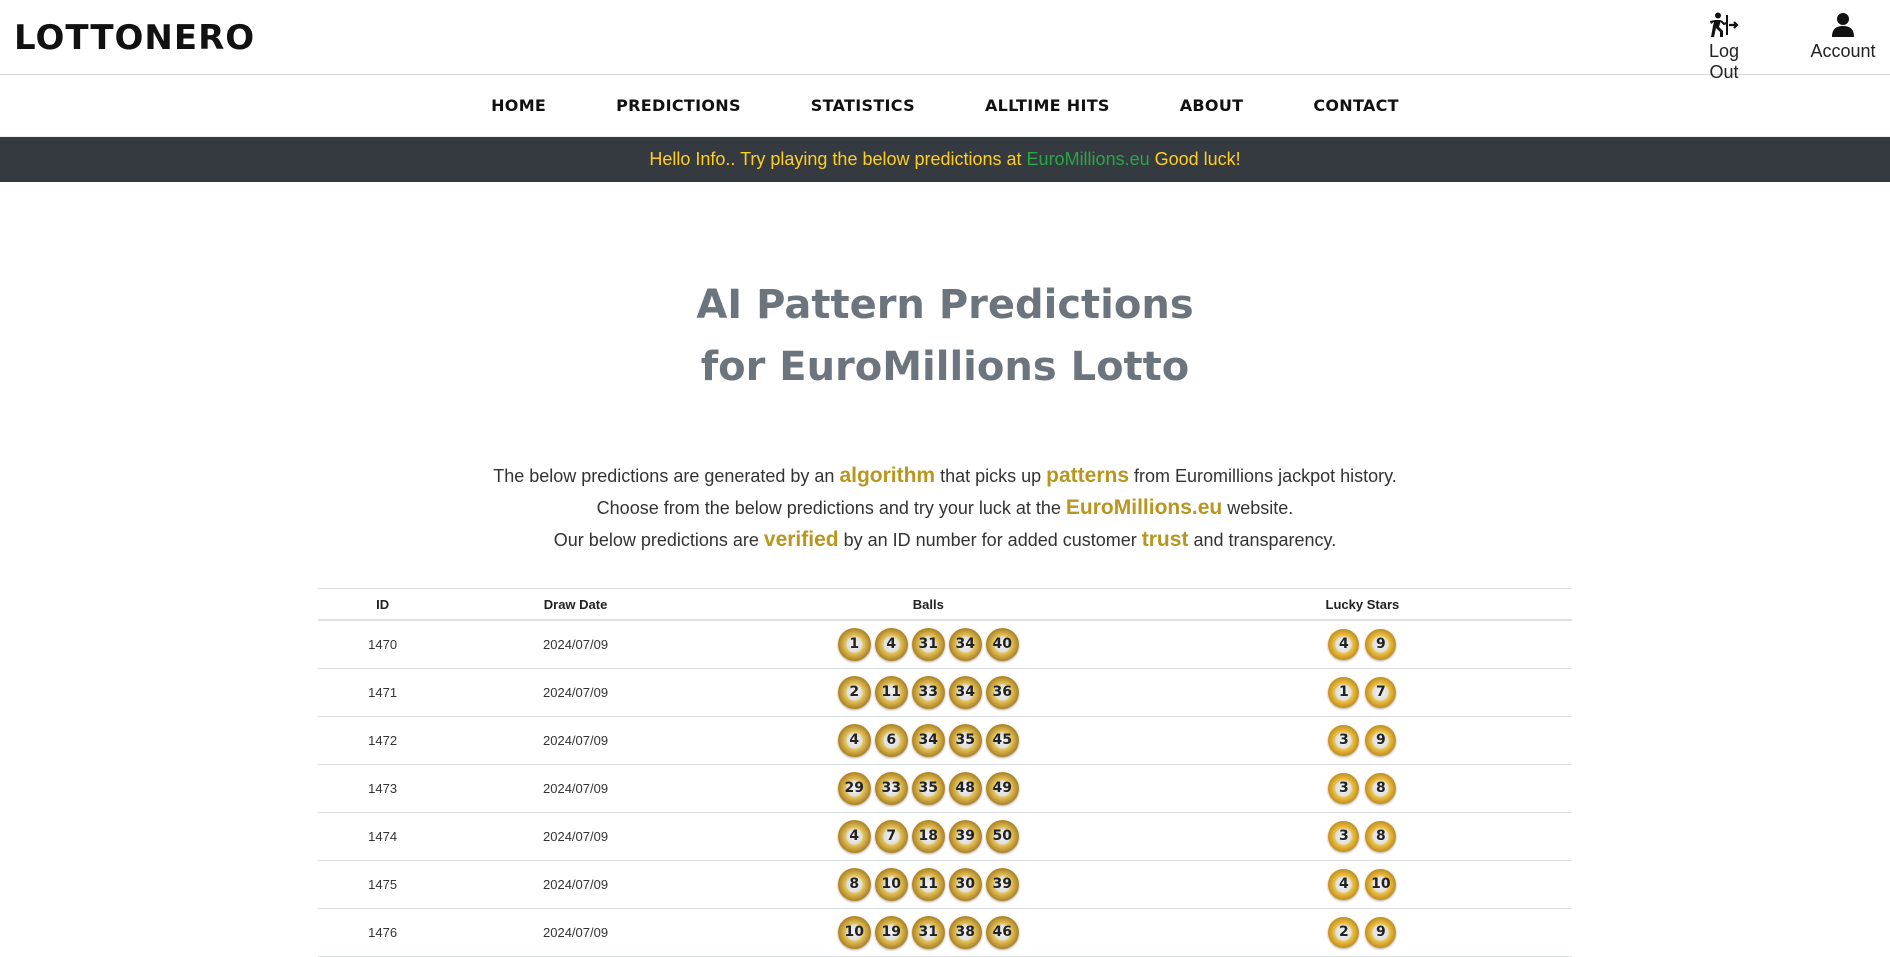  Describe the element at coordinates (383, 788) in the screenshot. I see `prediction-id: 1473` at that location.